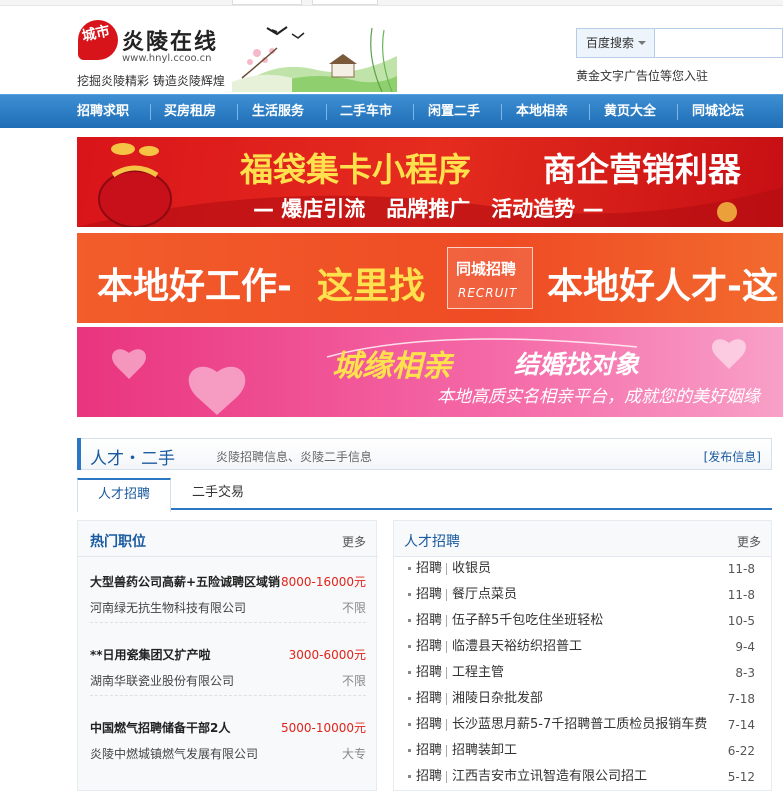  Describe the element at coordinates (741, 699) in the screenshot. I see `item-date: 7-18` at that location.